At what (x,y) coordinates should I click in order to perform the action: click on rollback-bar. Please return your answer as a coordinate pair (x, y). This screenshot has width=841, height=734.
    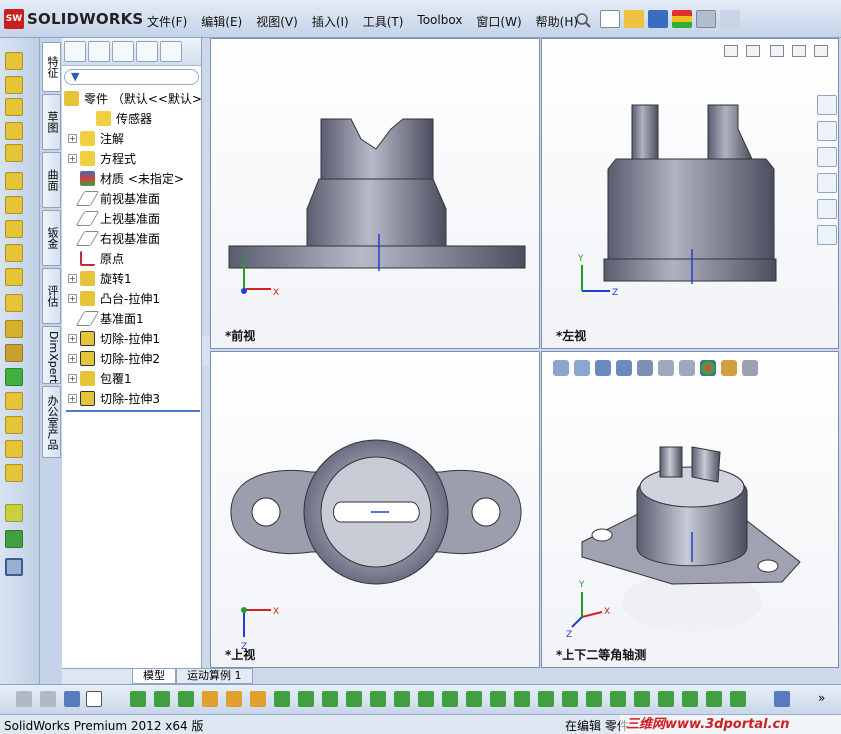
    Looking at the image, I should click on (133, 411).